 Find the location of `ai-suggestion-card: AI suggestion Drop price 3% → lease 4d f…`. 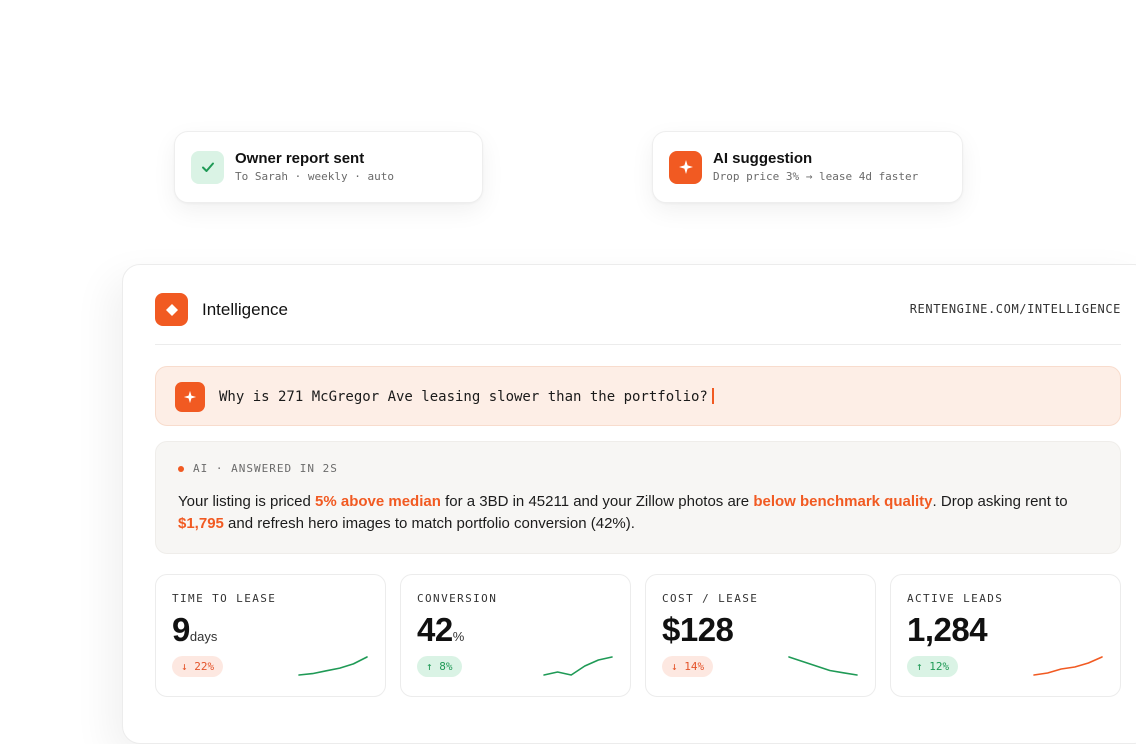

ai-suggestion-card: AI suggestion Drop price 3% → lease 4d f… is located at coordinates (807, 167).